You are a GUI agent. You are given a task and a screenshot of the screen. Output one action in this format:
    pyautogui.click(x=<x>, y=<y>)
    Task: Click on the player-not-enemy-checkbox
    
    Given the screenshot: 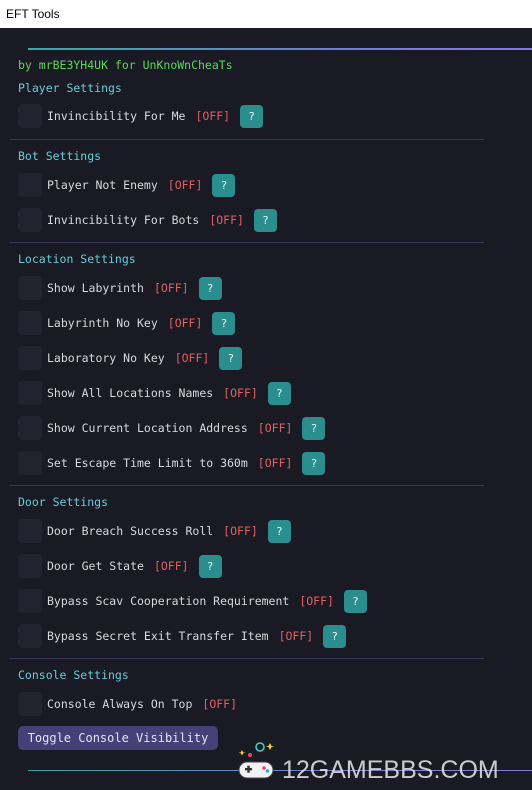 What is the action you would take?
    pyautogui.click(x=30, y=185)
    